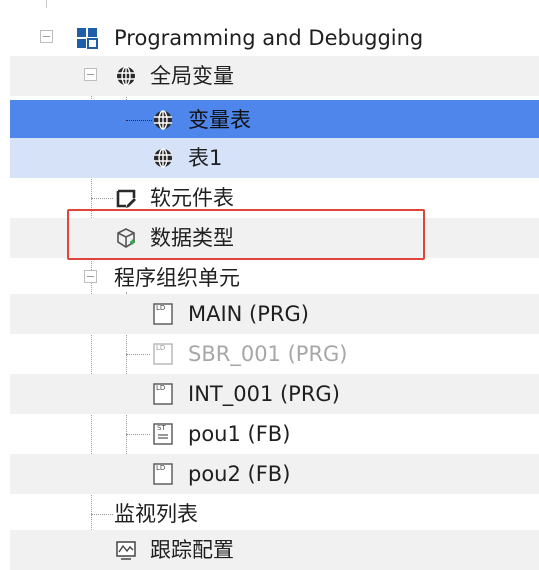 The image size is (539, 570). I want to click on tree-node-pou1-fb: ST pou1 (FB), so click(274, 434).